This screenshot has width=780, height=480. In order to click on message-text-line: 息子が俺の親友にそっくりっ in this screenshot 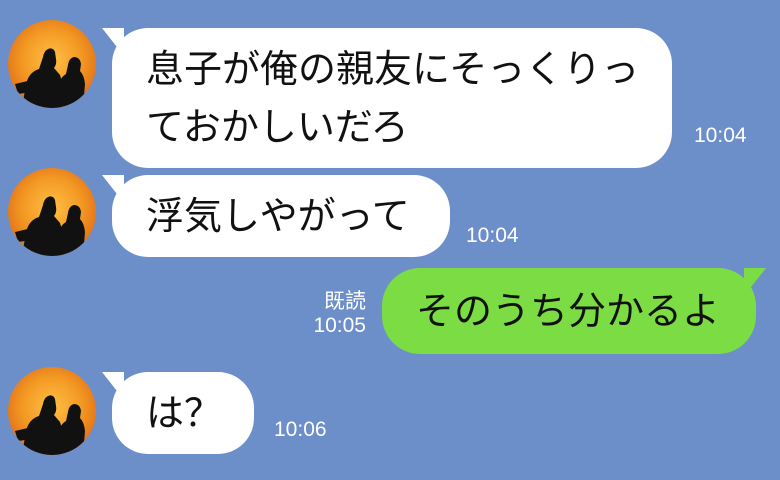, I will do `click(393, 69)`.